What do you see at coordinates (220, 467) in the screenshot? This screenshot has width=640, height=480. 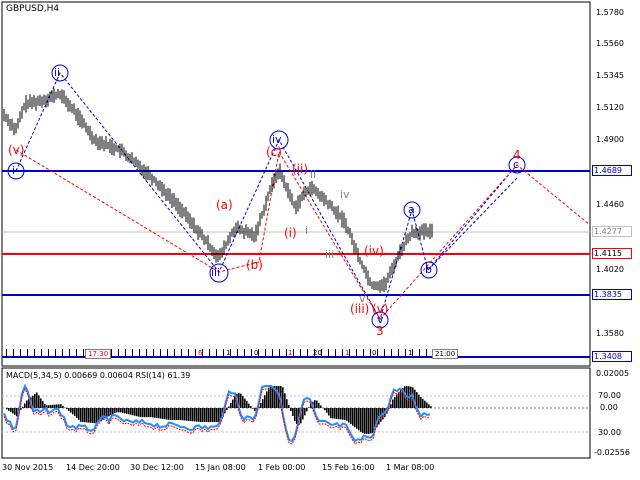 I see `date-tick: 15 Jan 08:00` at bounding box center [220, 467].